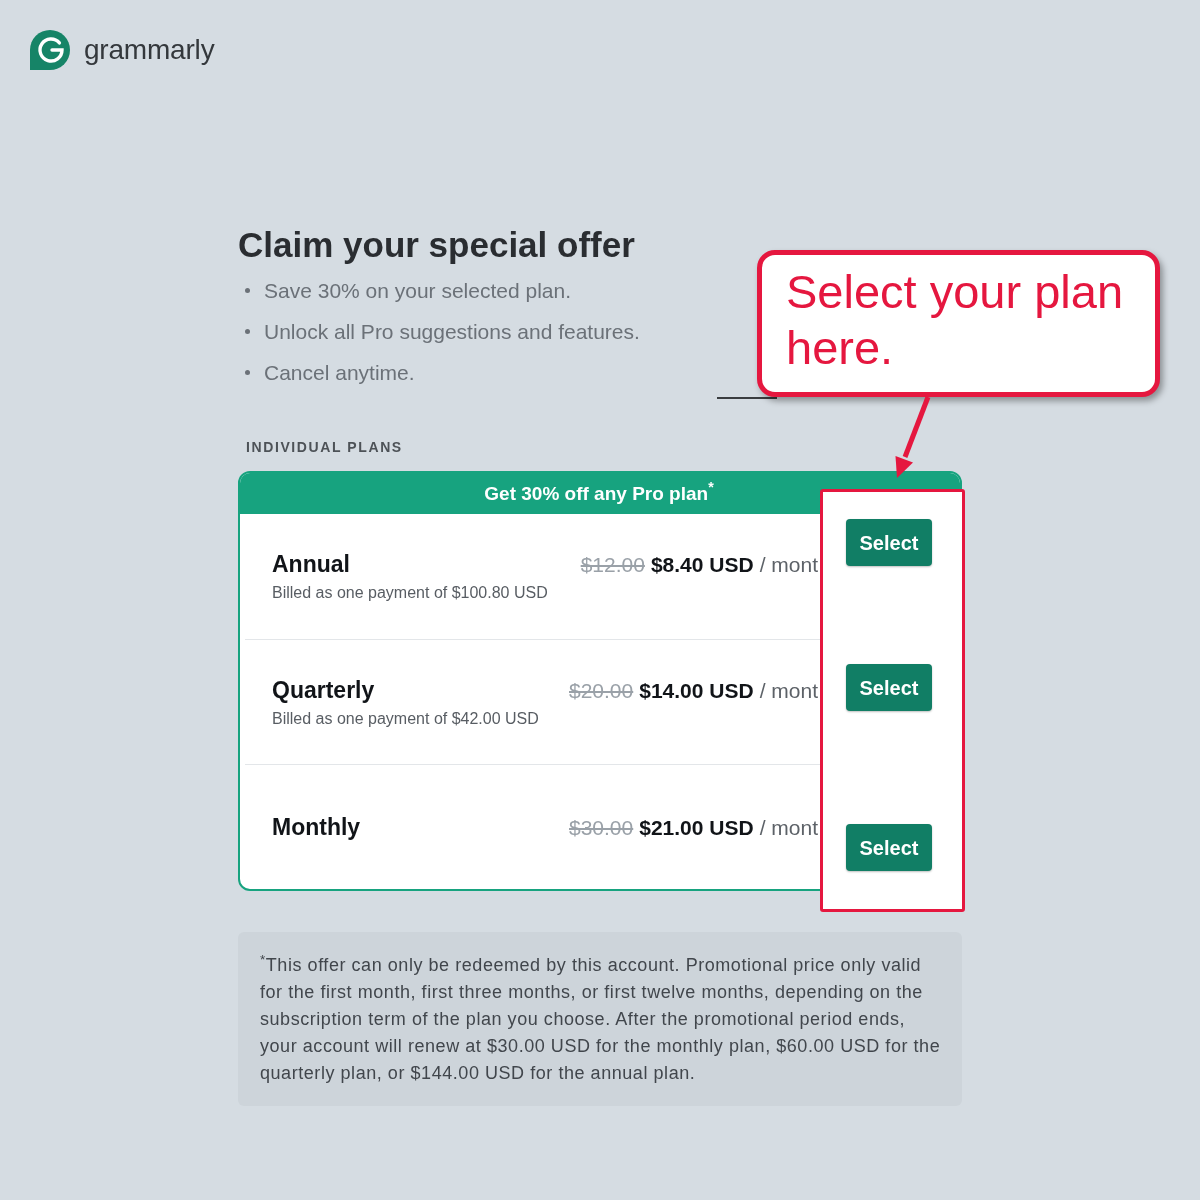 This screenshot has width=1200, height=1200. Describe the element at coordinates (324, 447) in the screenshot. I see `section-label: INDIVIDUAL PLANS` at that location.